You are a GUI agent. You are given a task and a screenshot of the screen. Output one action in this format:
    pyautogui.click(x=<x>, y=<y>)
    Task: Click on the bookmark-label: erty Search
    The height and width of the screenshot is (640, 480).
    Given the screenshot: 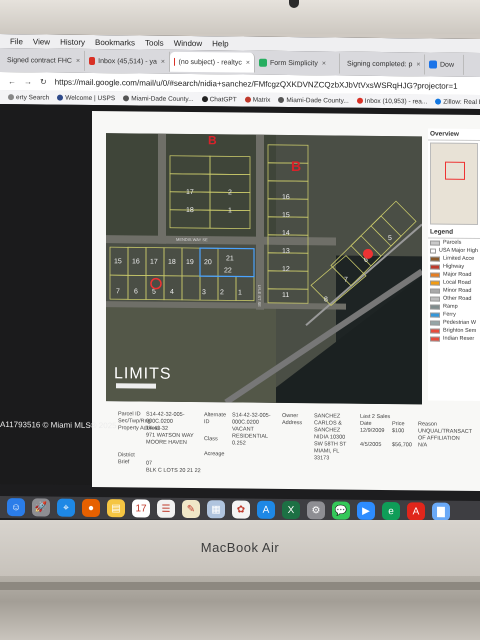 What is the action you would take?
    pyautogui.click(x=33, y=97)
    